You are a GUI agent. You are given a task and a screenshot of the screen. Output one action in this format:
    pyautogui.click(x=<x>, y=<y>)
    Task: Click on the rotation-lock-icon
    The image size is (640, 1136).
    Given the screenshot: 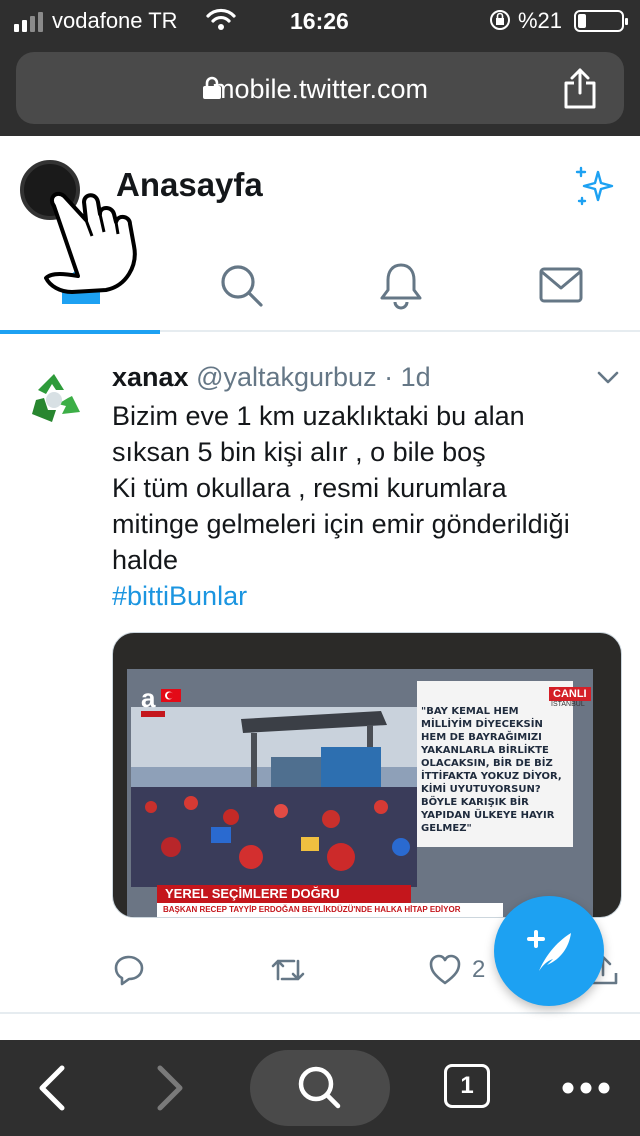 What is the action you would take?
    pyautogui.click(x=500, y=23)
    